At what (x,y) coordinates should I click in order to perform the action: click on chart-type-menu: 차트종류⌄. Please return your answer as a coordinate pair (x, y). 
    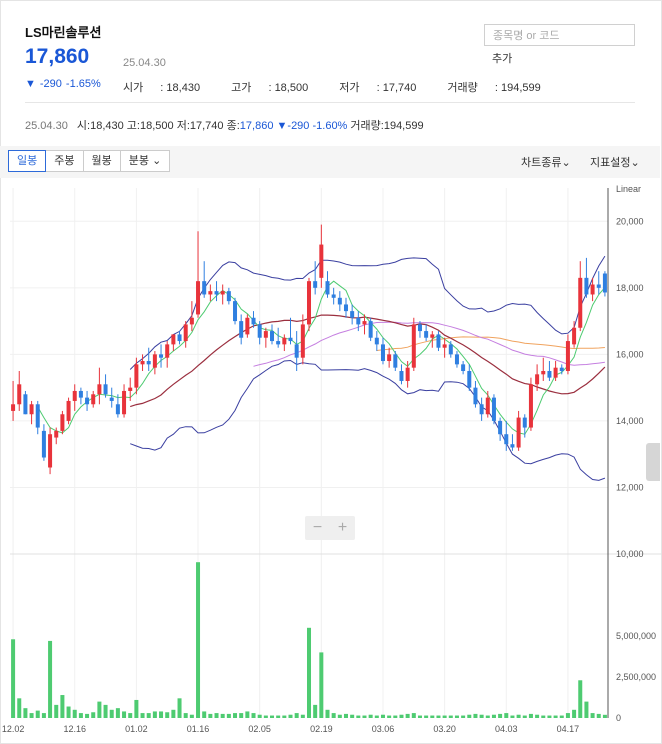
    Looking at the image, I should click on (546, 162).